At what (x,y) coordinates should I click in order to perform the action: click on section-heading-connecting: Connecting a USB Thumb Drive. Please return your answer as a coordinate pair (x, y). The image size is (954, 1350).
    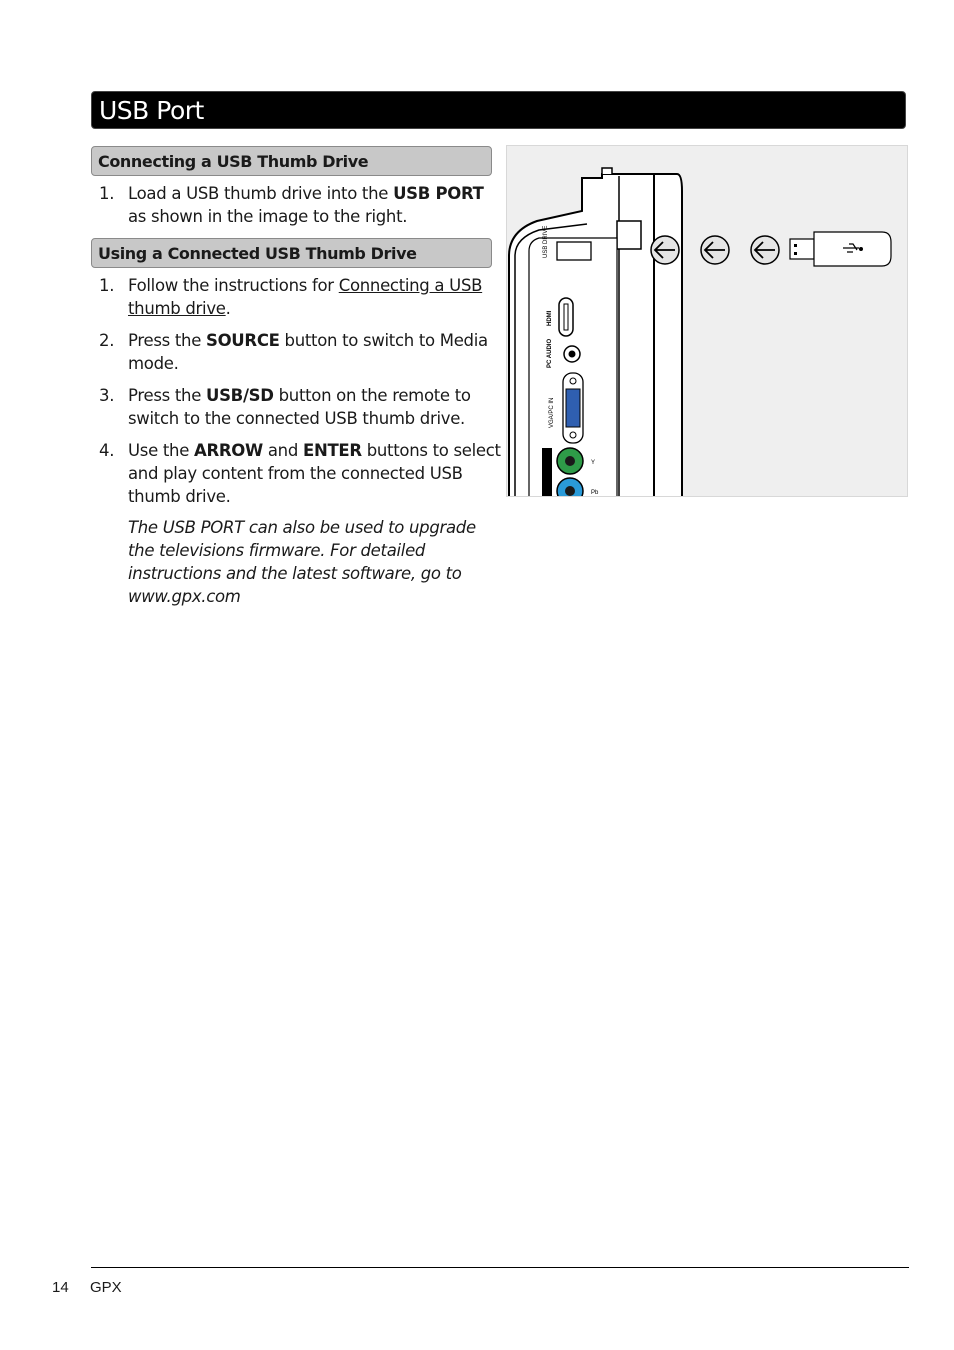
    Looking at the image, I should click on (291, 161).